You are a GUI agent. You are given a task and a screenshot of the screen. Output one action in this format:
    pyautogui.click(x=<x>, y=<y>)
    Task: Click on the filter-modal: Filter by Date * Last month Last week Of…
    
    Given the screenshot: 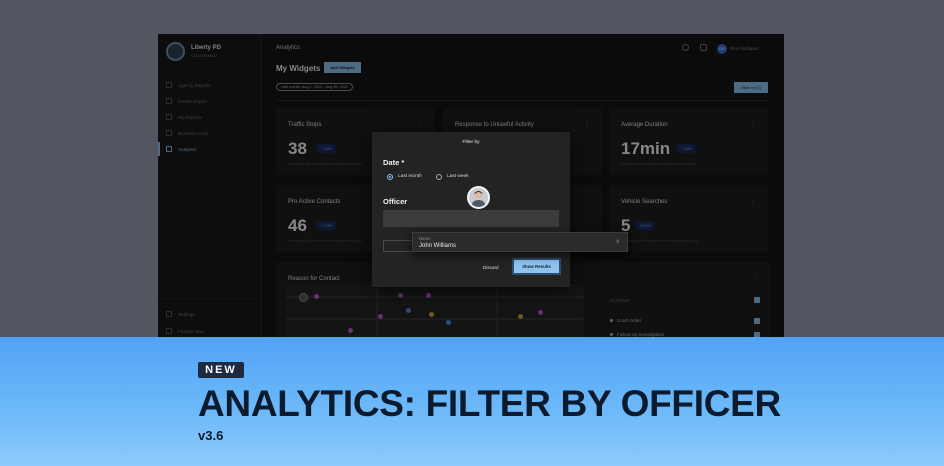 What is the action you would take?
    pyautogui.click(x=471, y=209)
    